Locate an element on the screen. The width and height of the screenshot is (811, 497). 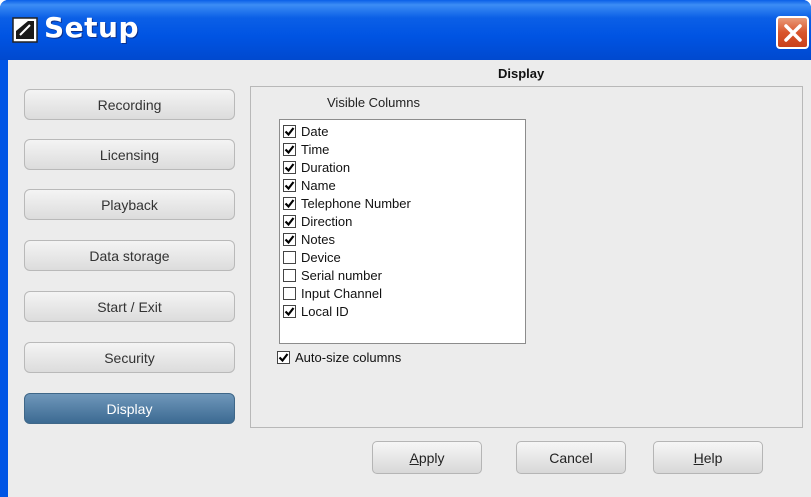
help-label: elp is located at coordinates (713, 457).